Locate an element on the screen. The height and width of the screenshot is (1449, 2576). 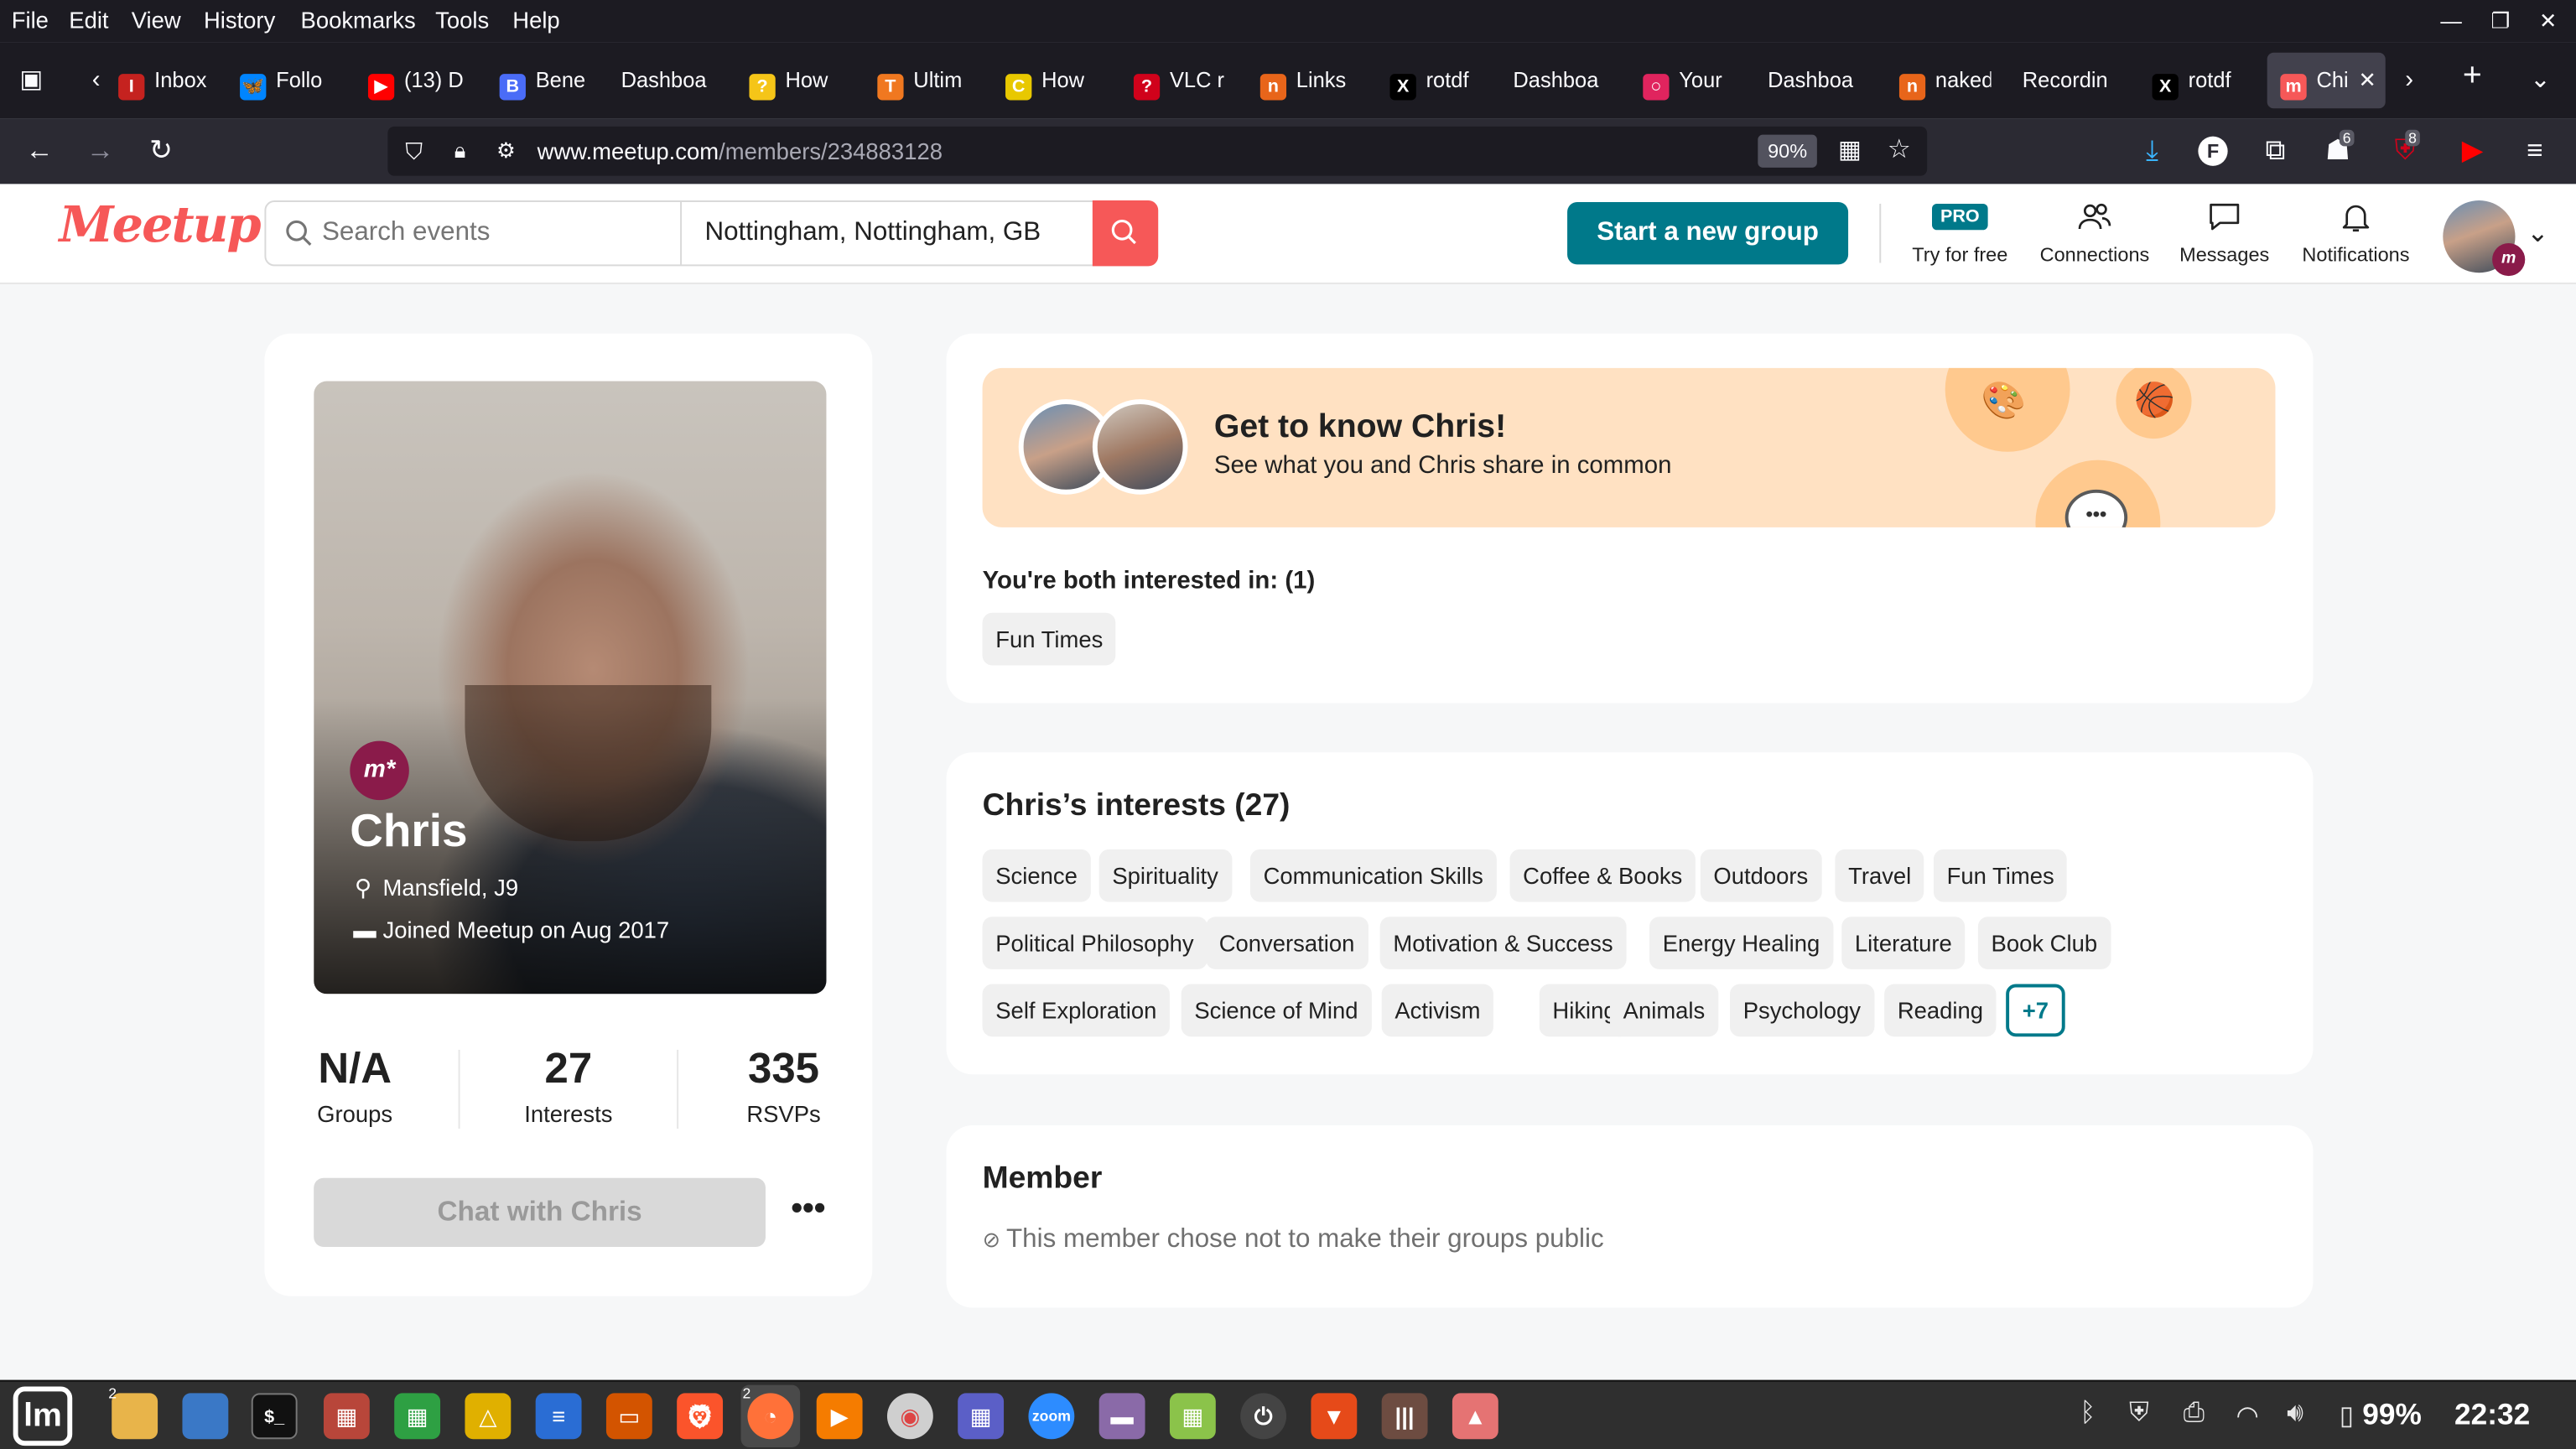
battery-icon: ▯ is located at coordinates (2347, 1416).